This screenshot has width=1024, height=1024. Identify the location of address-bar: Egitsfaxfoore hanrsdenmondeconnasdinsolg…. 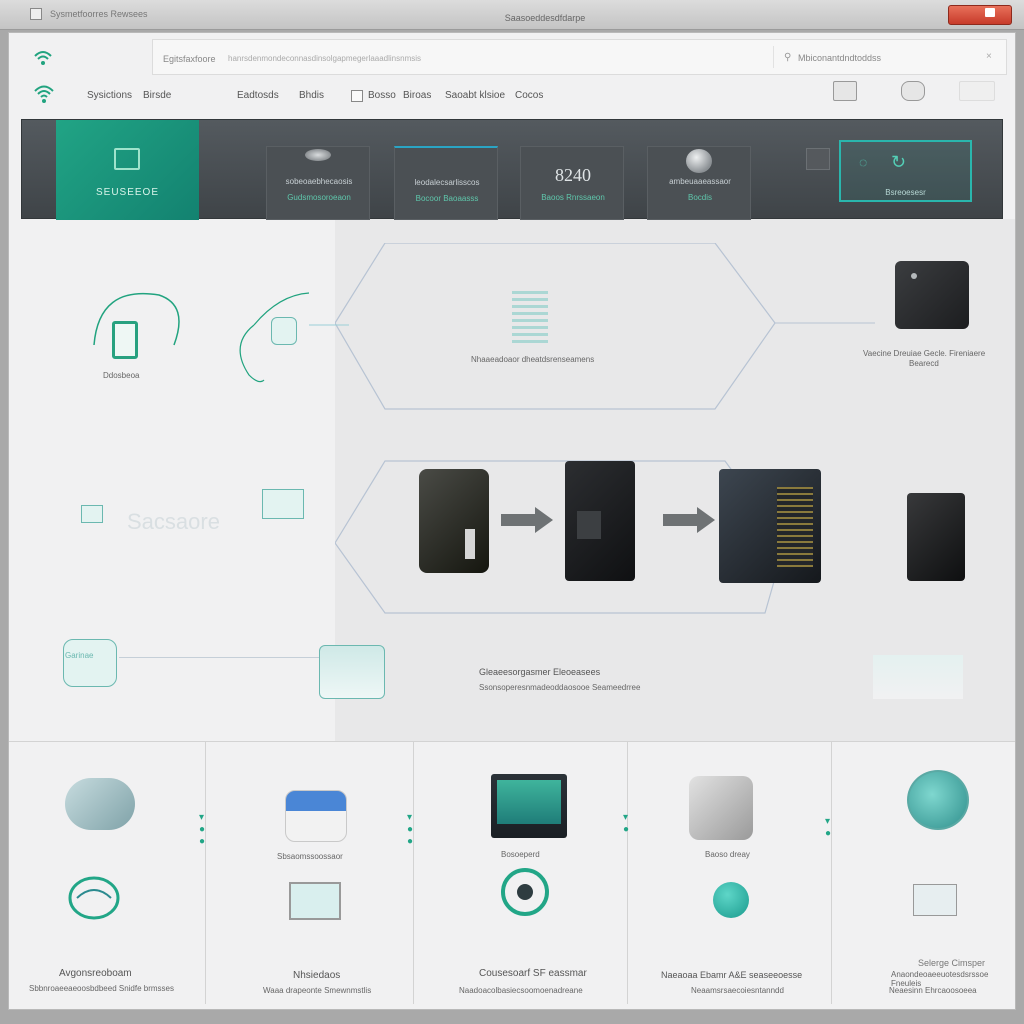
(579, 57).